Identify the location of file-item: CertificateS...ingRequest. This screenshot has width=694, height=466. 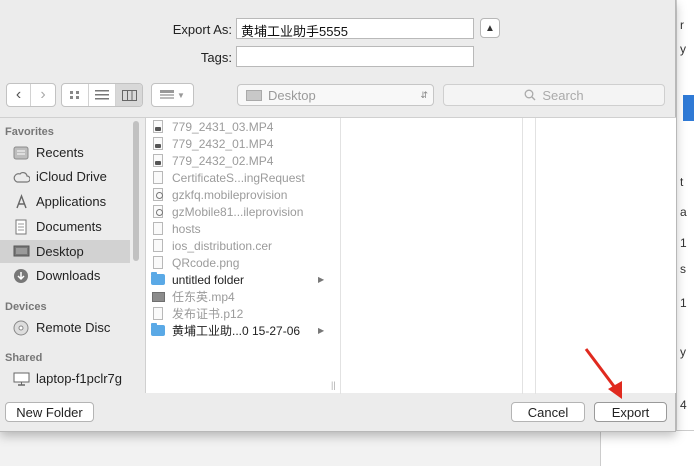
(241, 177).